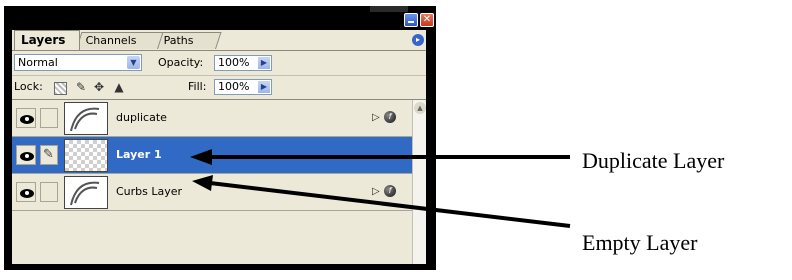  Describe the element at coordinates (28, 86) in the screenshot. I see `lock-label: Lock:` at that location.